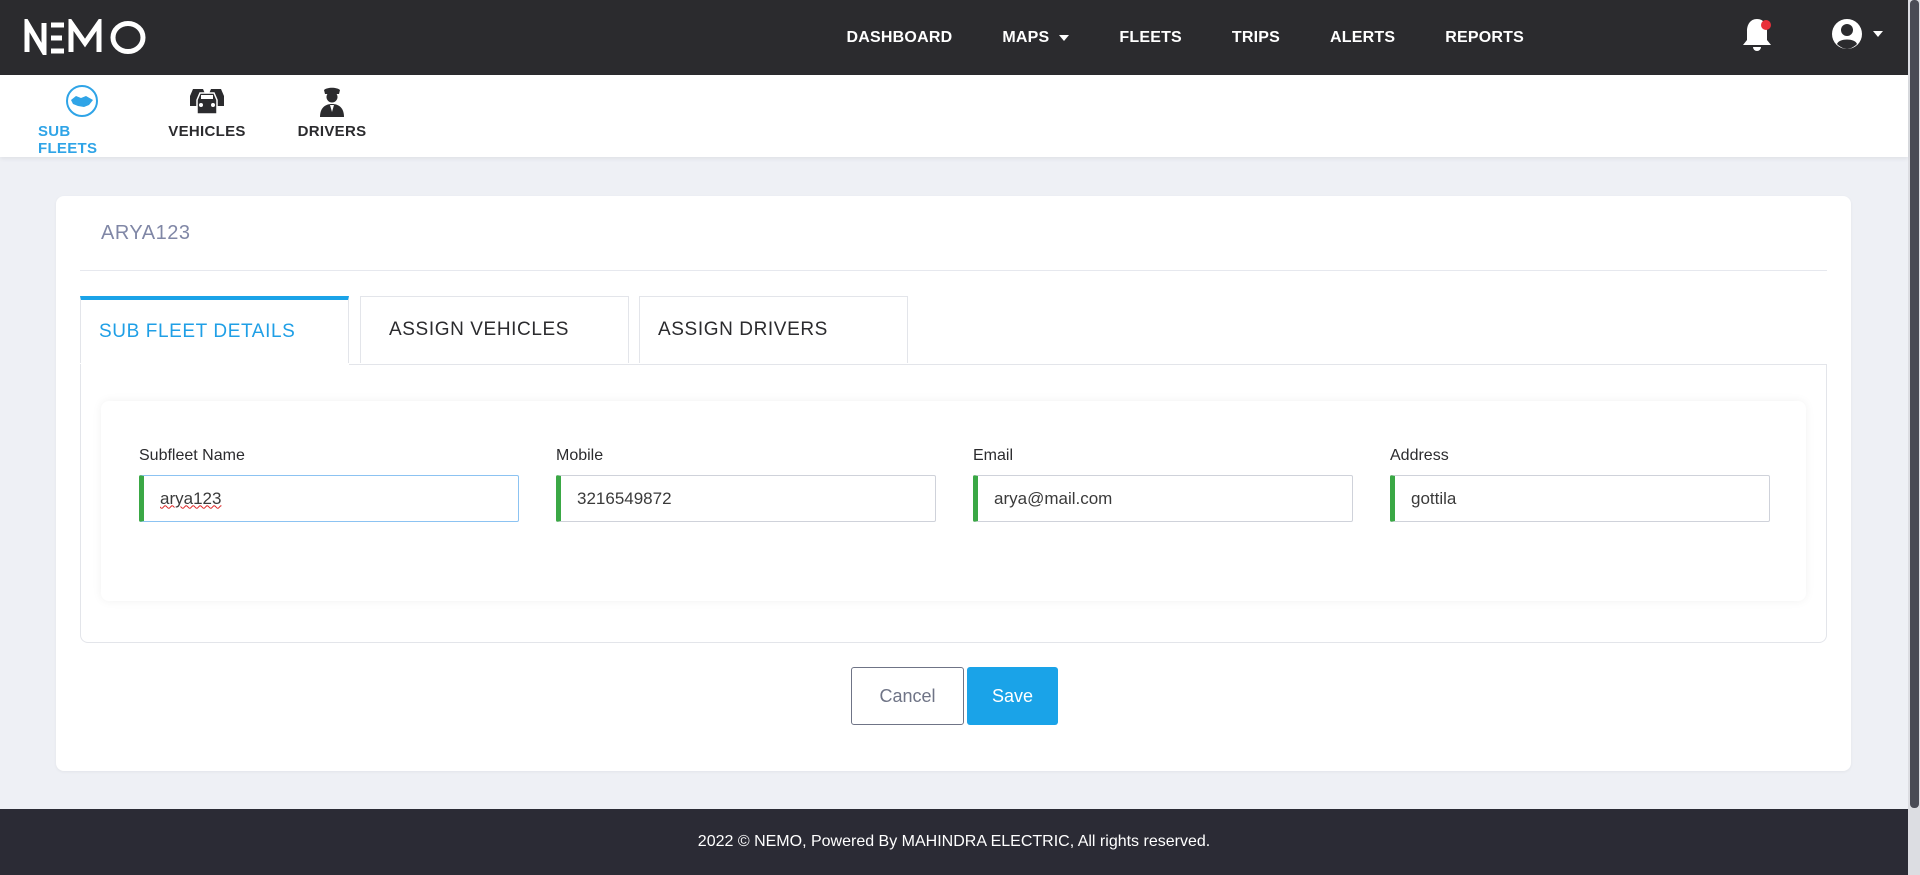 The image size is (1920, 875). What do you see at coordinates (743, 329) in the screenshot?
I see `tab-assign-drivers-label: ASSIGN DRIVERS` at bounding box center [743, 329].